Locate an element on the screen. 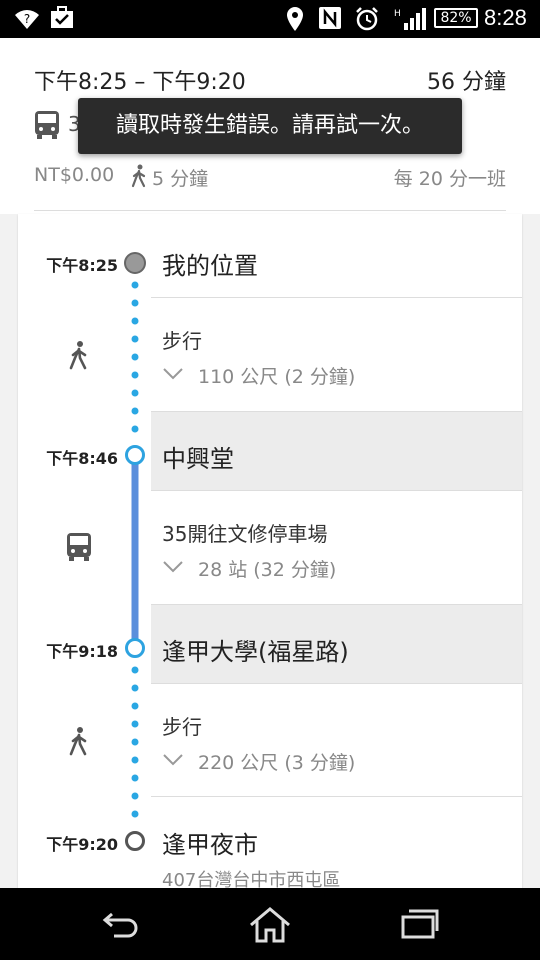  step-time: 下午8:46 is located at coordinates (82, 458).